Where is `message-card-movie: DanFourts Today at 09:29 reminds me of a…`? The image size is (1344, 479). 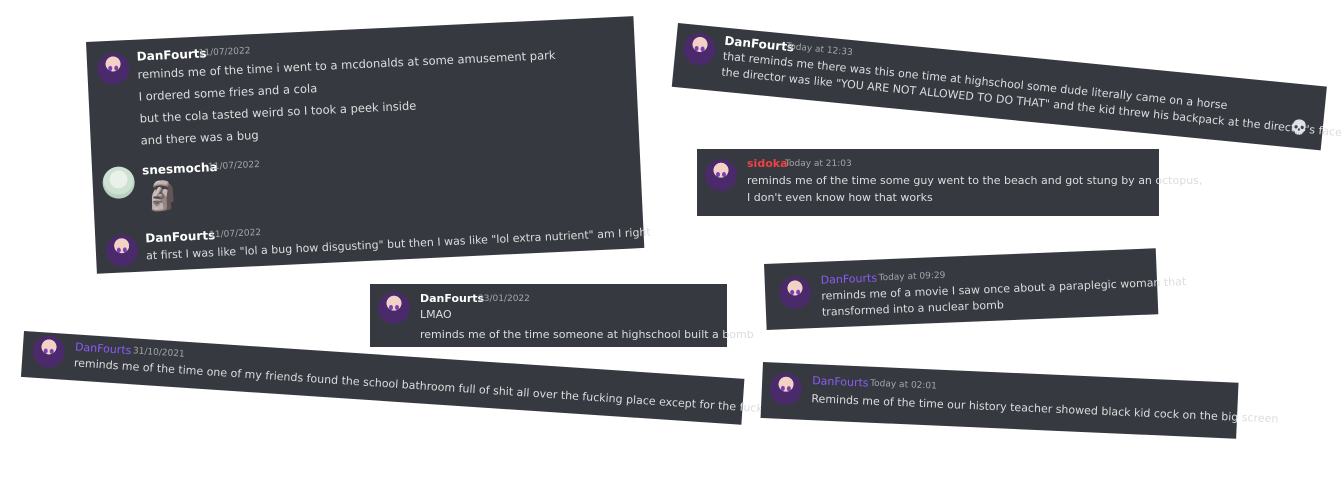
message-card-movie: DanFourts Today at 09:29 reminds me of a… is located at coordinates (975, 289).